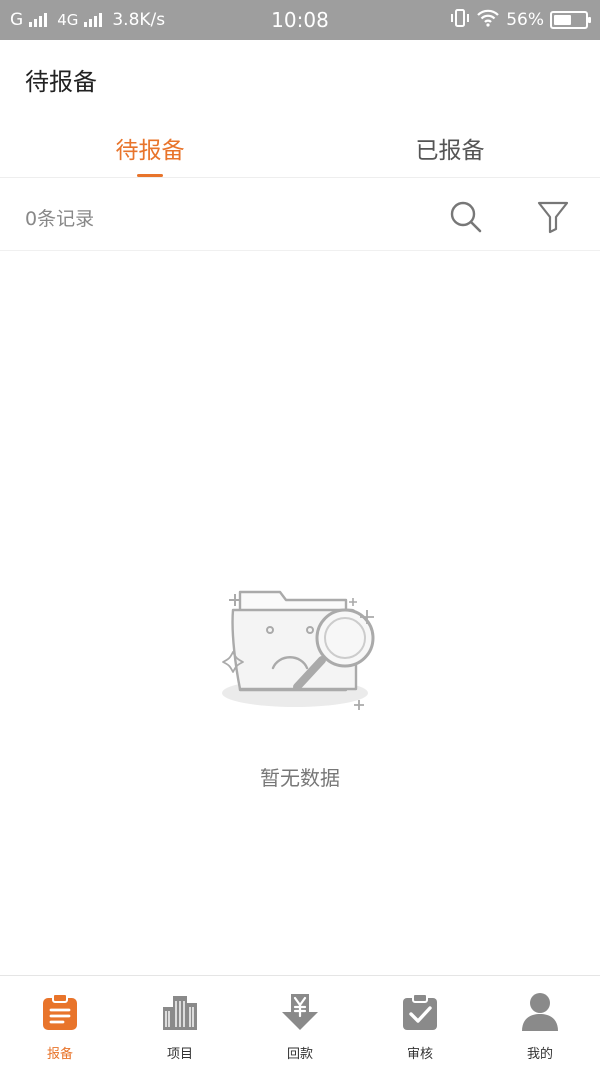 This screenshot has width=600, height=1067. I want to click on bottom-nav: 报备 项目 回款 审核 我的, so click(300, 1021).